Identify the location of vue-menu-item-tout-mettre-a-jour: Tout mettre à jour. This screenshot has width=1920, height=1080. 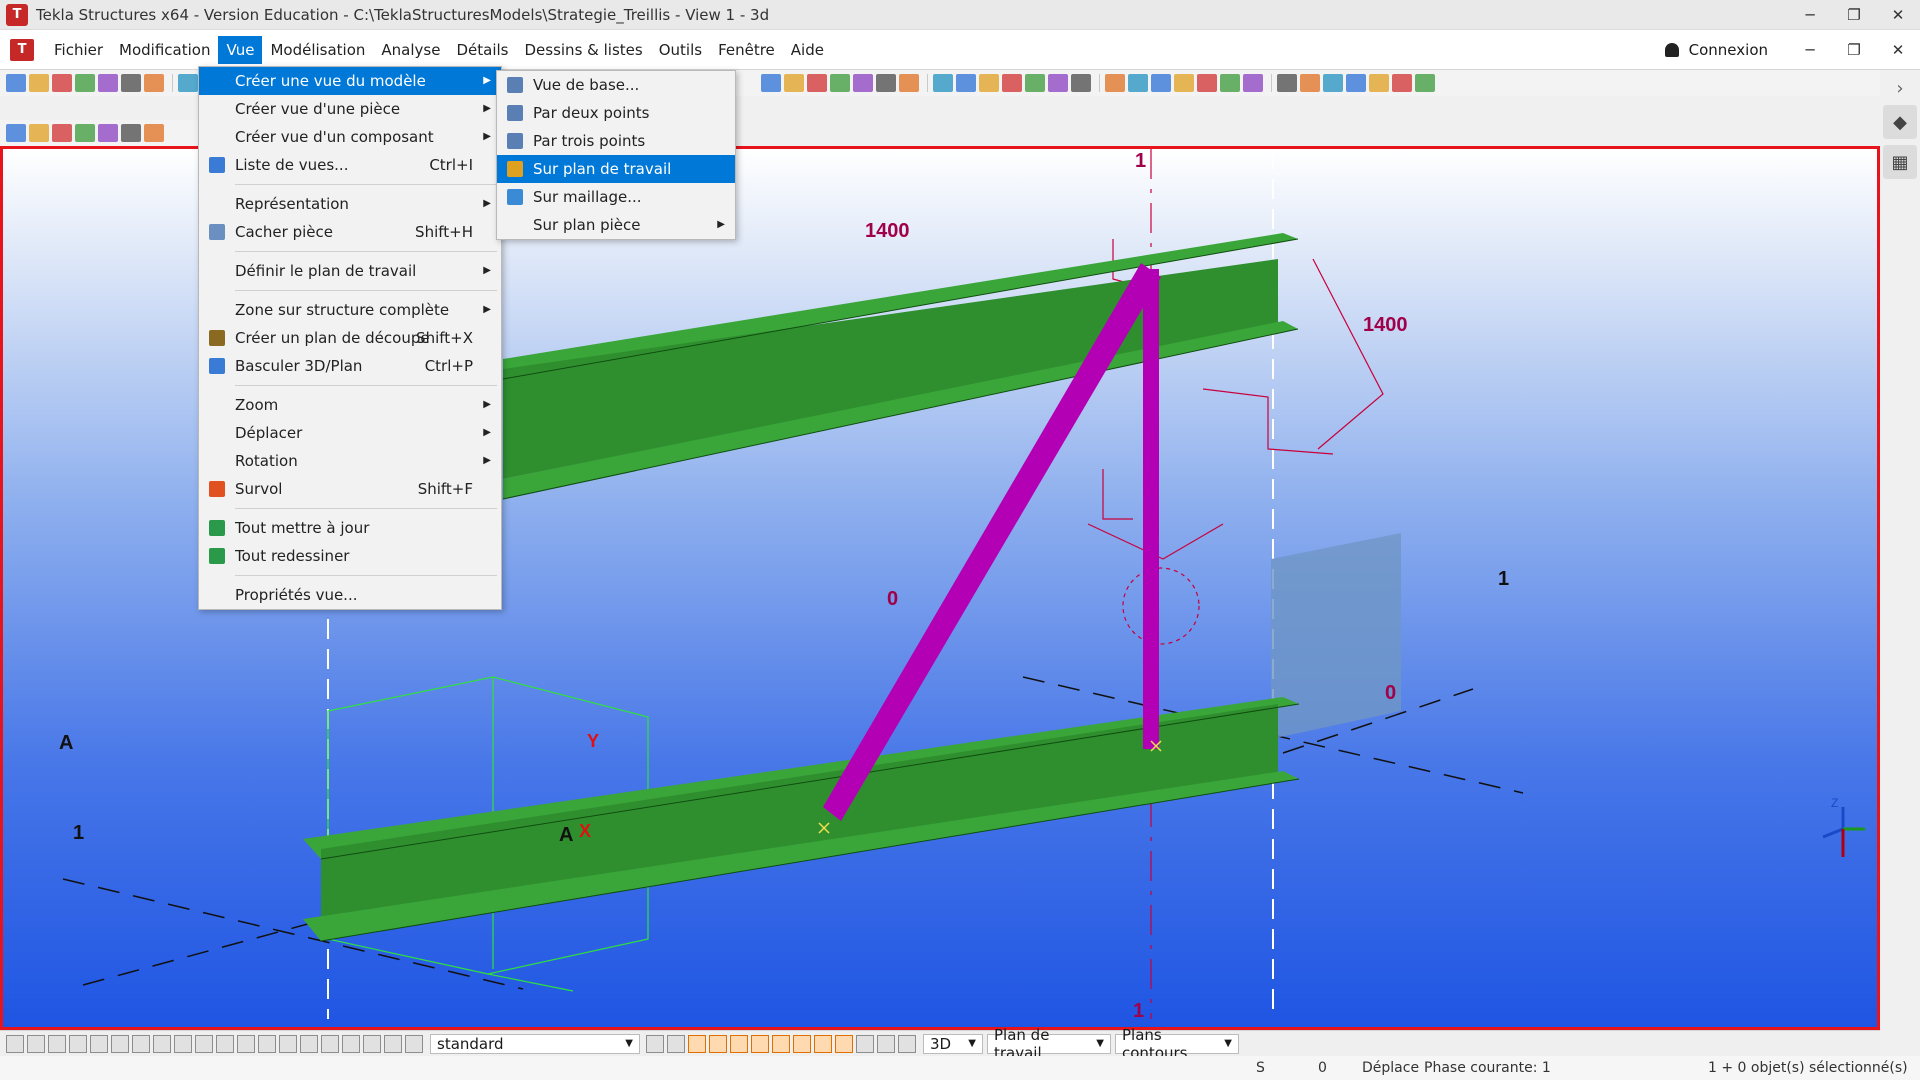
(350, 528).